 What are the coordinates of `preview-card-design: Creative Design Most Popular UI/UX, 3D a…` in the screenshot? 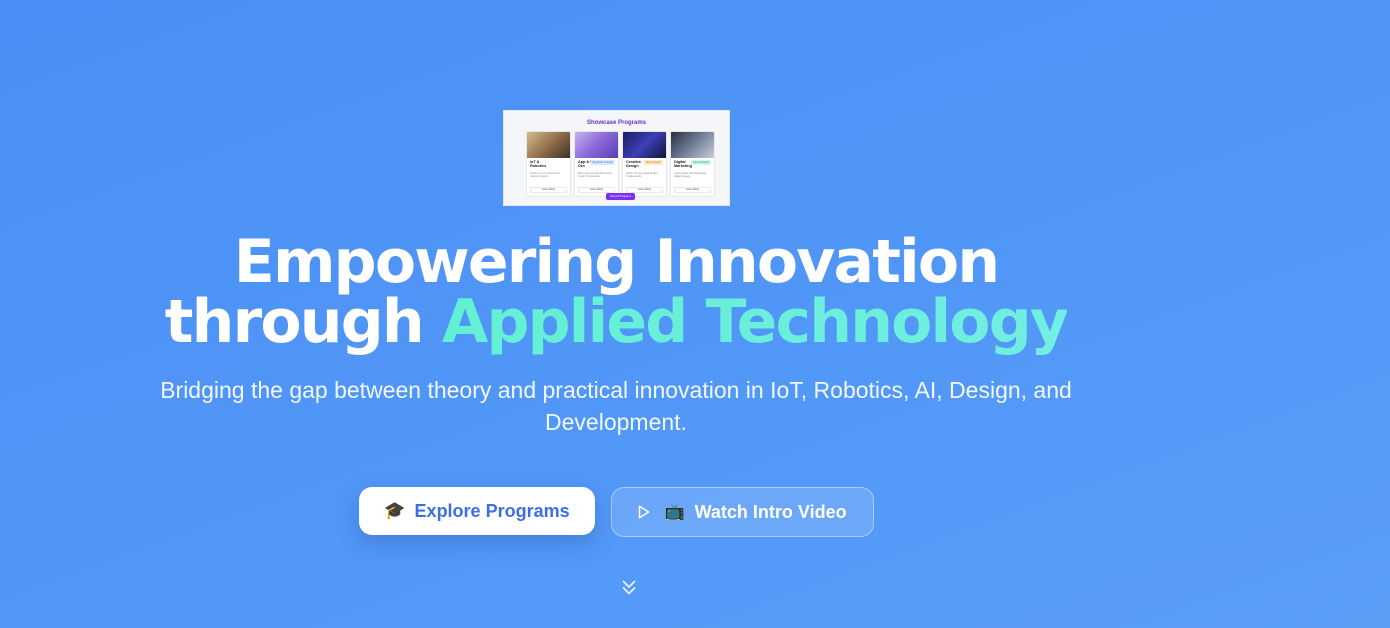 It's located at (644, 164).